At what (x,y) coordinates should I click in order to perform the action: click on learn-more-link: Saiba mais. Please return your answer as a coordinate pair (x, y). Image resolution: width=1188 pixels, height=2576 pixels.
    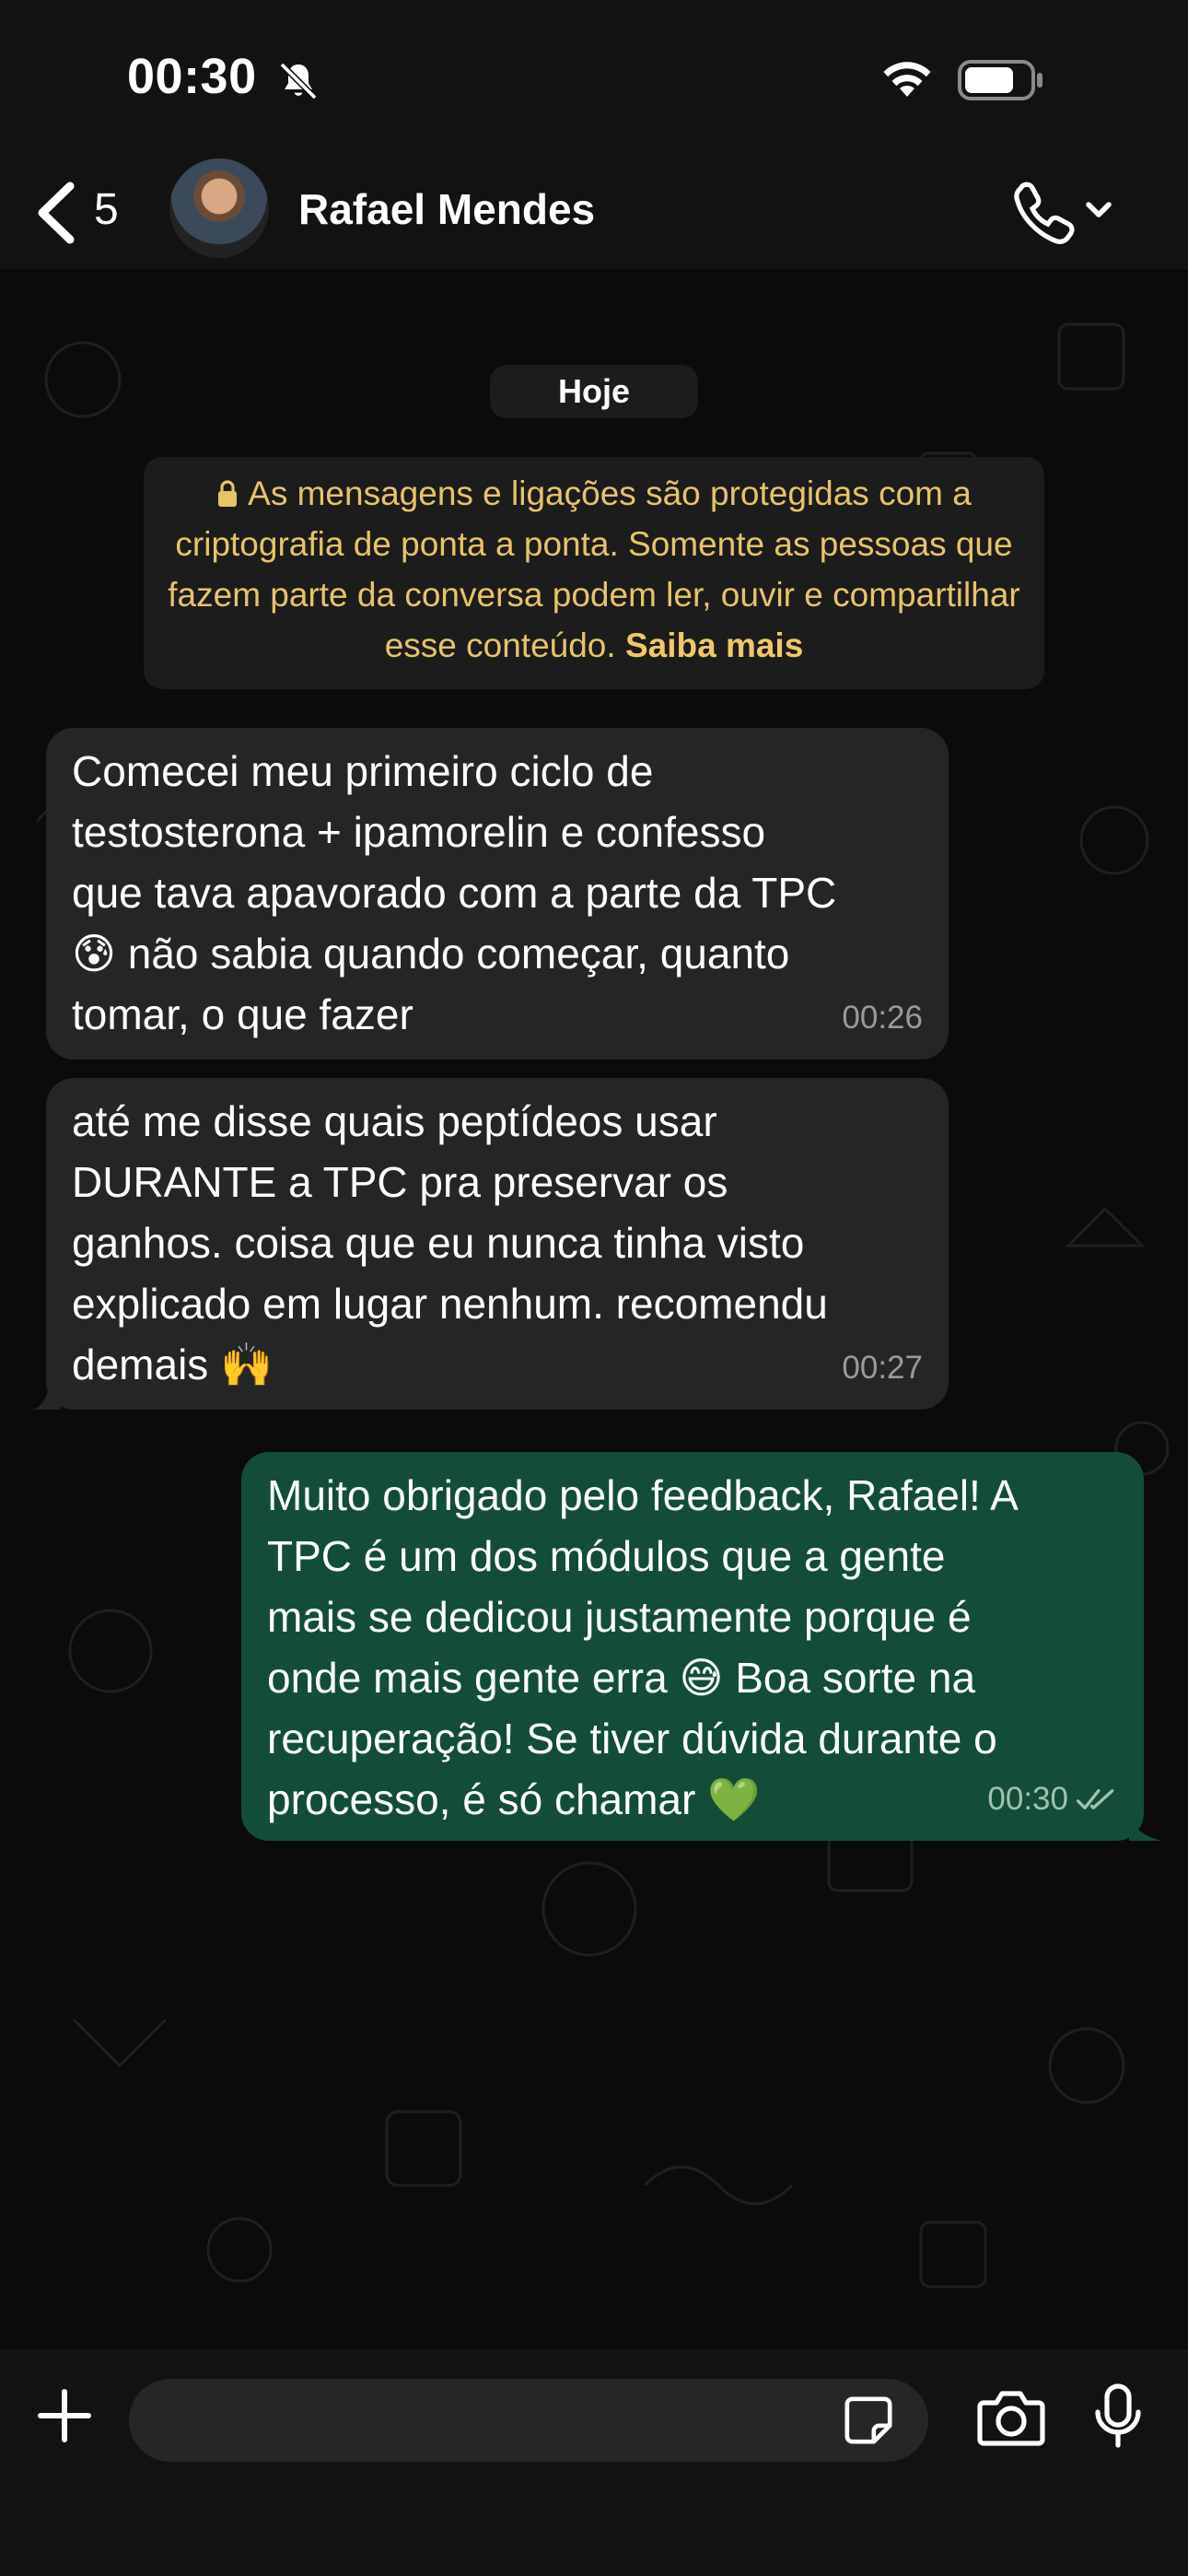
    Looking at the image, I should click on (714, 645).